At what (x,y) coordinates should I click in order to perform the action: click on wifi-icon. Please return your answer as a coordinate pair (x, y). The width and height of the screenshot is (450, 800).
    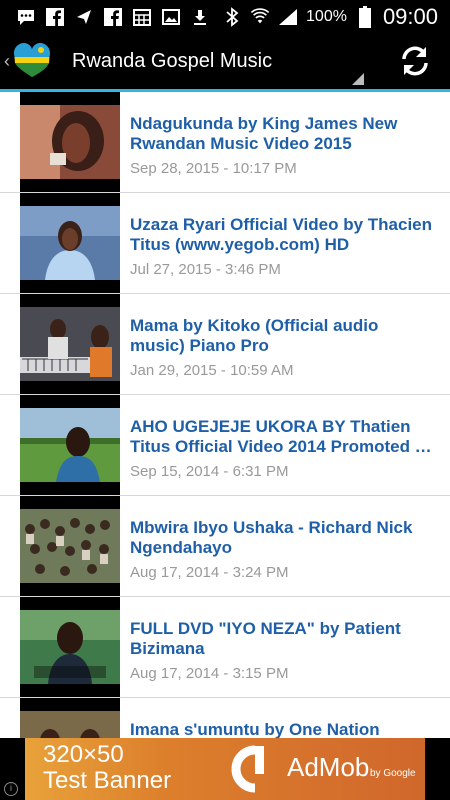
    Looking at the image, I should click on (260, 17).